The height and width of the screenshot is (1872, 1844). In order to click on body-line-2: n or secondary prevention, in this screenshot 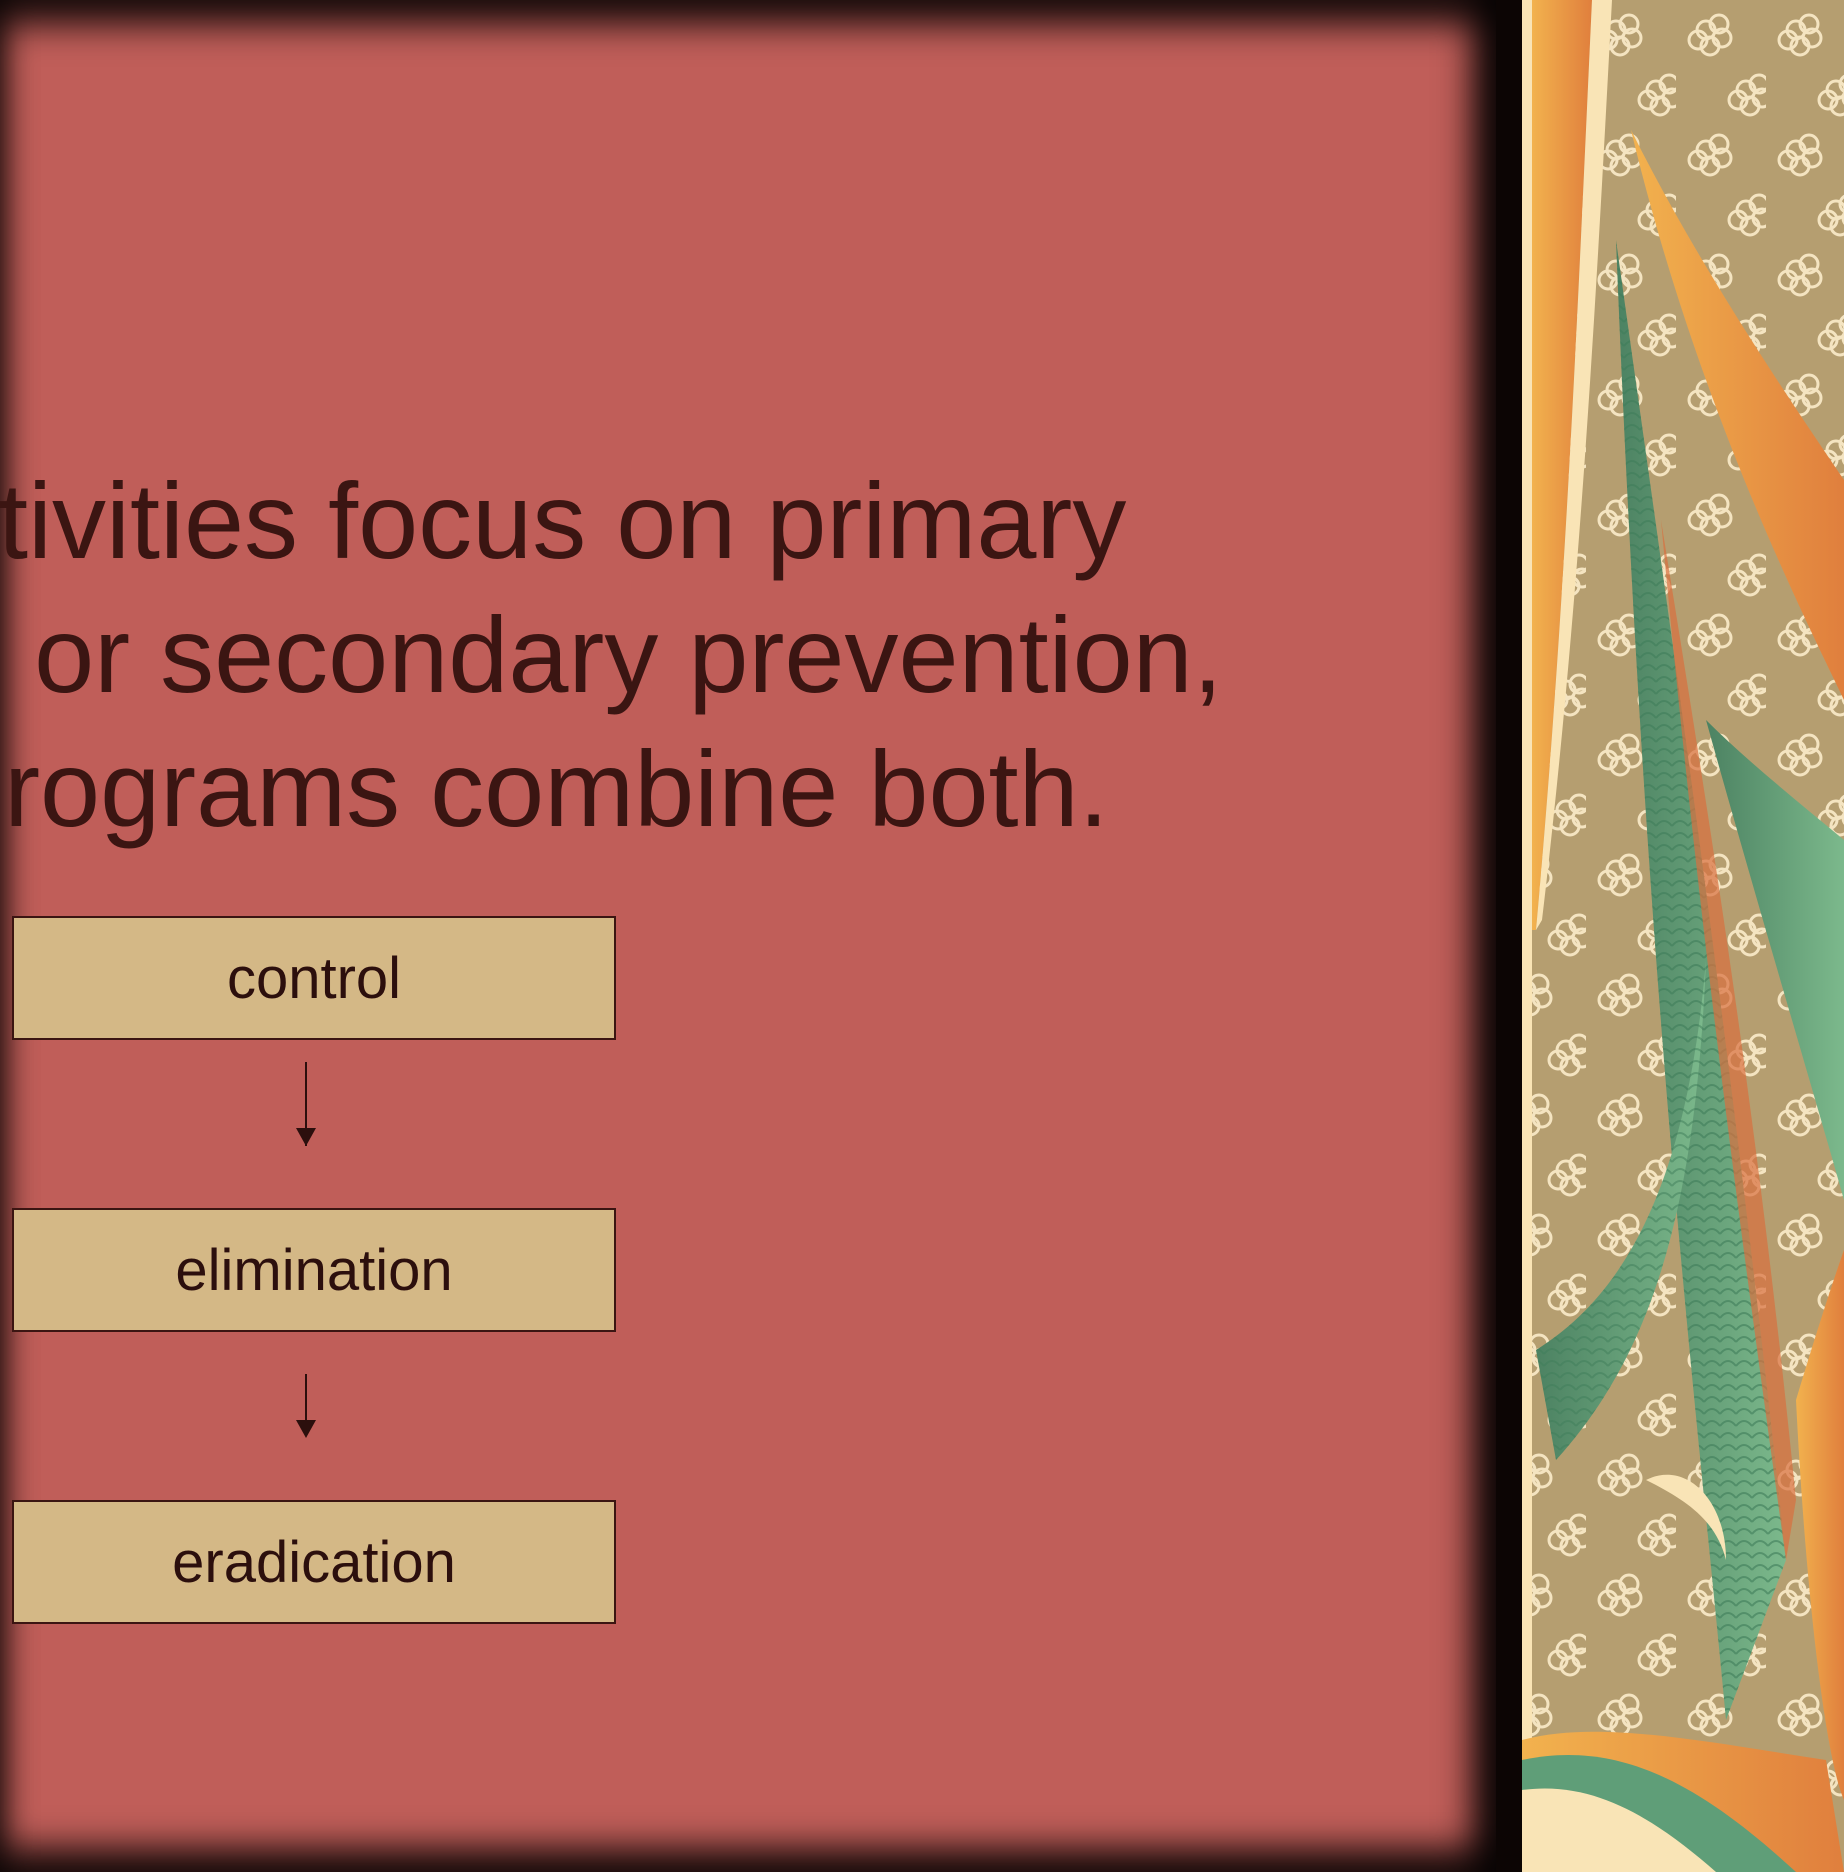, I will do `click(611, 654)`.